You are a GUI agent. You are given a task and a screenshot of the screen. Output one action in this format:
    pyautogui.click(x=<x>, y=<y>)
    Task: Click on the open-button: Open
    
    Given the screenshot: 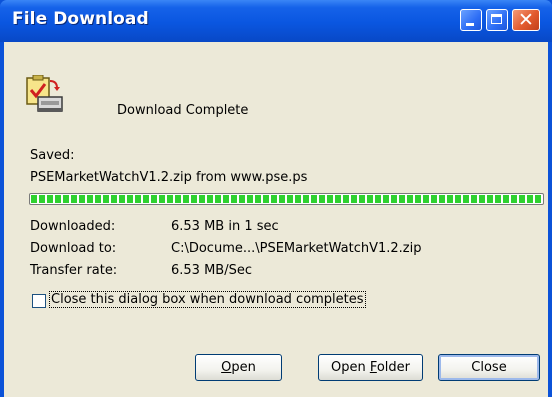 What is the action you would take?
    pyautogui.click(x=238, y=367)
    